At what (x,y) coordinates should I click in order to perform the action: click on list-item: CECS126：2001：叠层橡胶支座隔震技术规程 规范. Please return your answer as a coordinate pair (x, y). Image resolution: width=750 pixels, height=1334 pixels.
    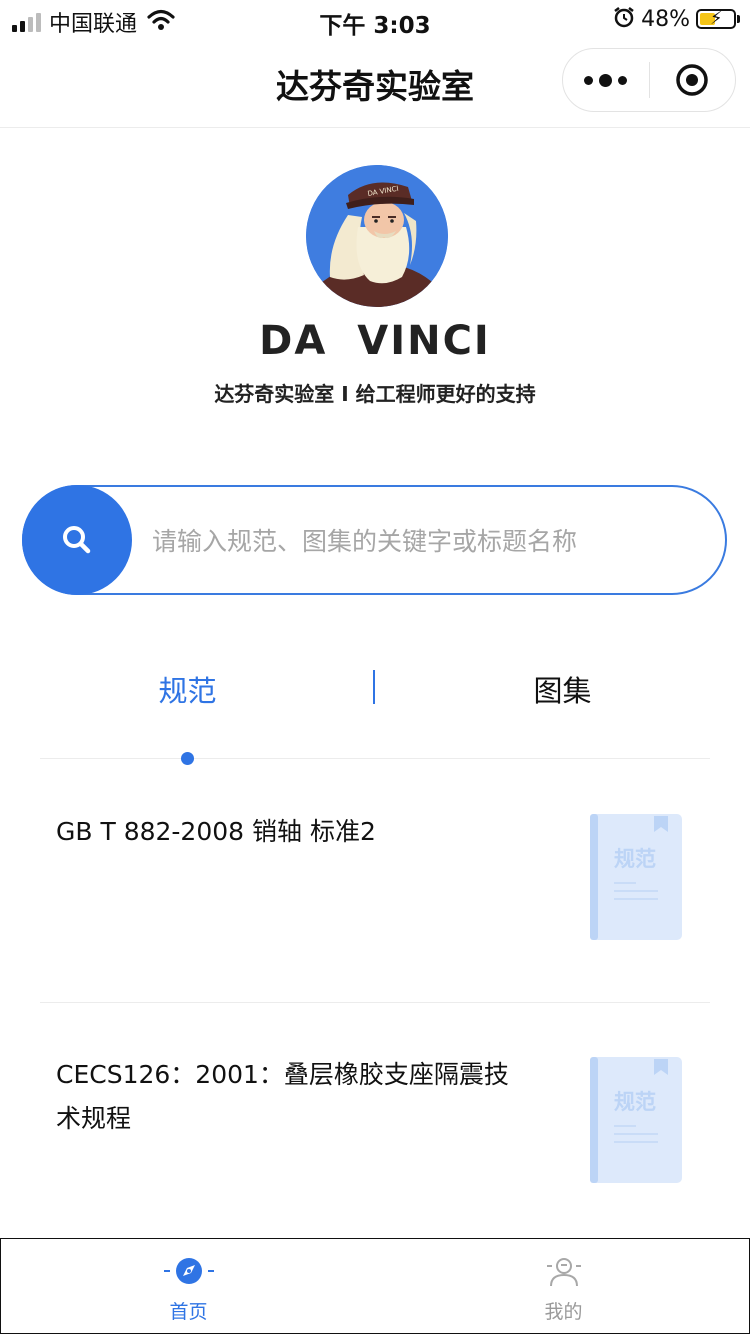
    Looking at the image, I should click on (375, 1122).